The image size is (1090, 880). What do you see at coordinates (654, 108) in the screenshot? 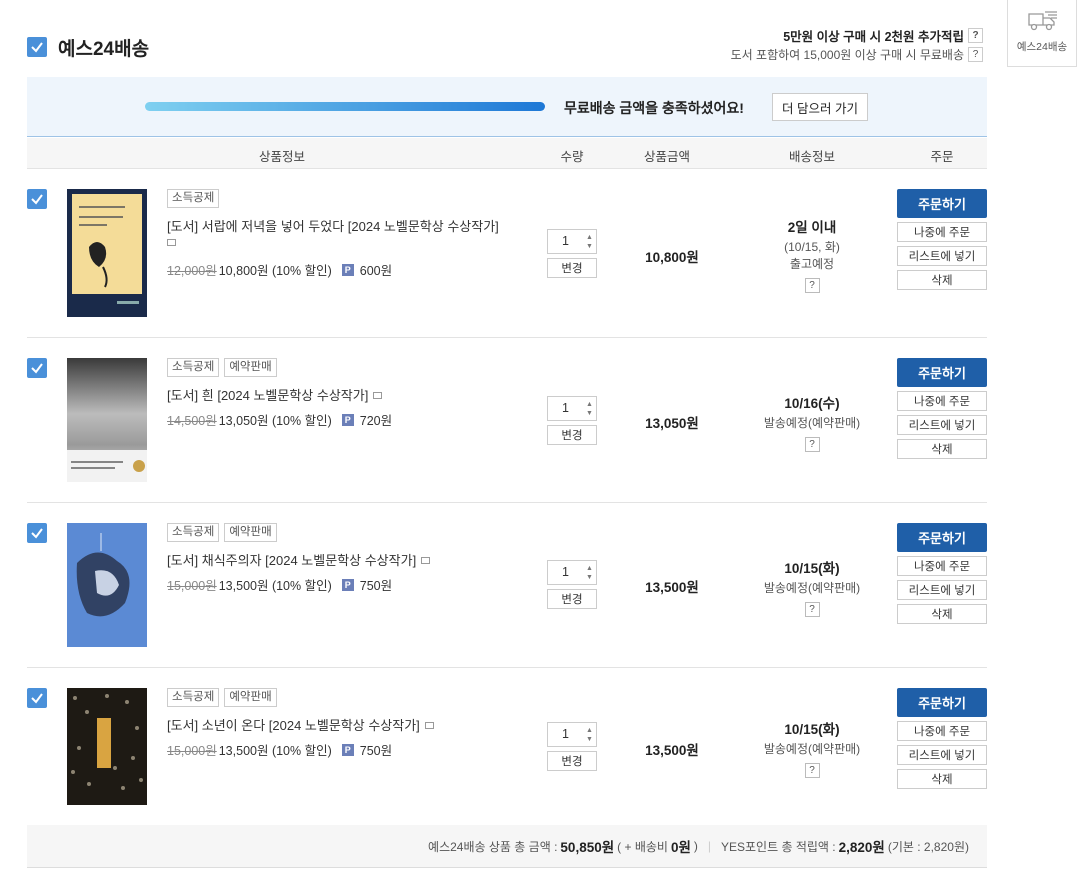
I see `banner-message: 무료배송 금액을 충족하셨어요!` at bounding box center [654, 108].